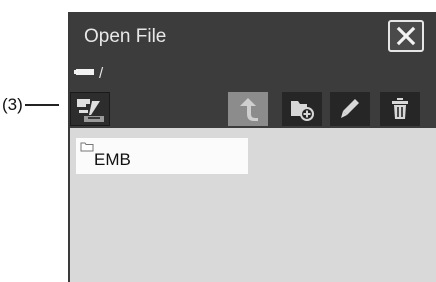  Describe the element at coordinates (101, 73) in the screenshot. I see `current-path: /` at that location.